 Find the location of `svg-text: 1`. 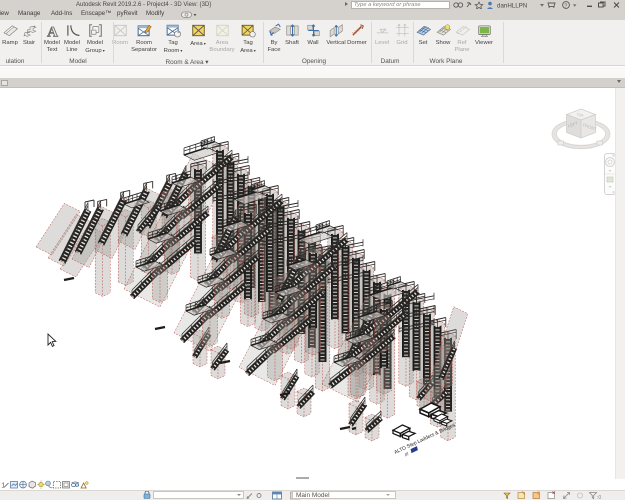

svg-text: 1 is located at coordinates (3, 486).